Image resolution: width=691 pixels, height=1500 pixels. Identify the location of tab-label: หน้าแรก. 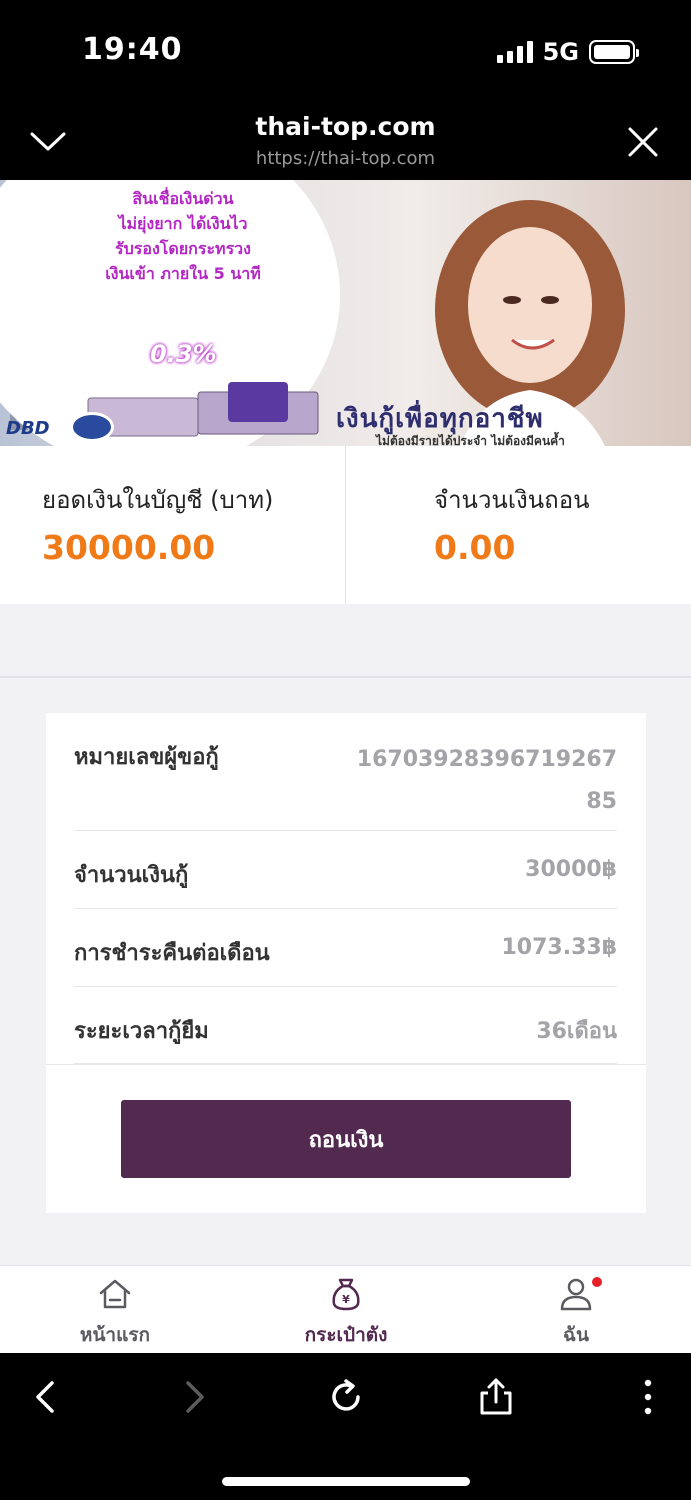
(115, 1335).